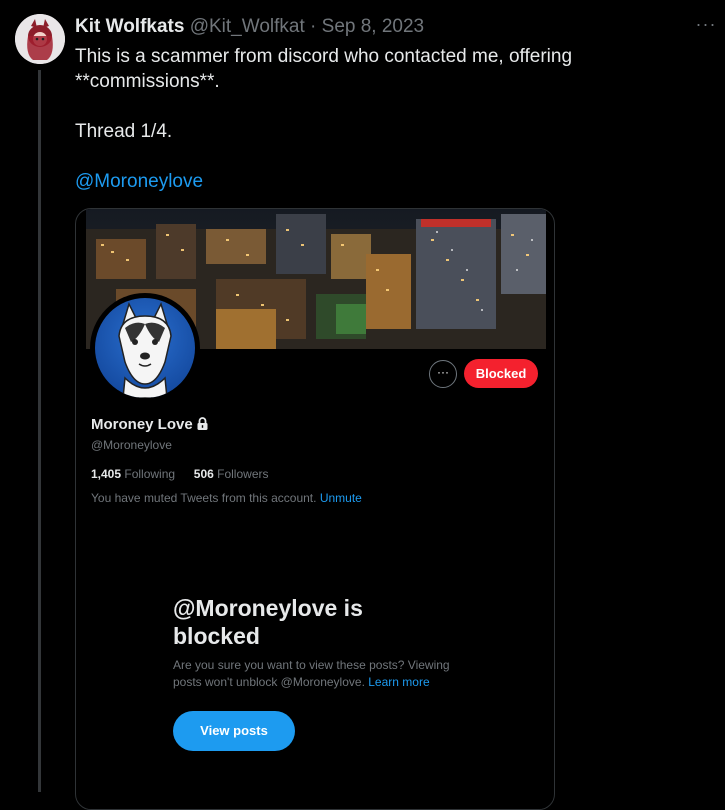 Image resolution: width=725 pixels, height=810 pixels. What do you see at coordinates (501, 373) in the screenshot?
I see `blocked-button: Blocked` at bounding box center [501, 373].